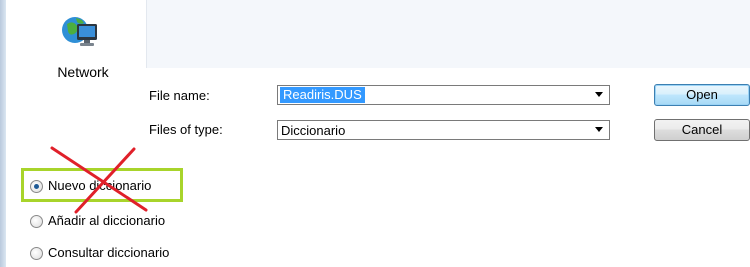 The image size is (750, 267). What do you see at coordinates (599, 129) in the screenshot?
I see `files-of-type-dropdown-arrow-icon` at bounding box center [599, 129].